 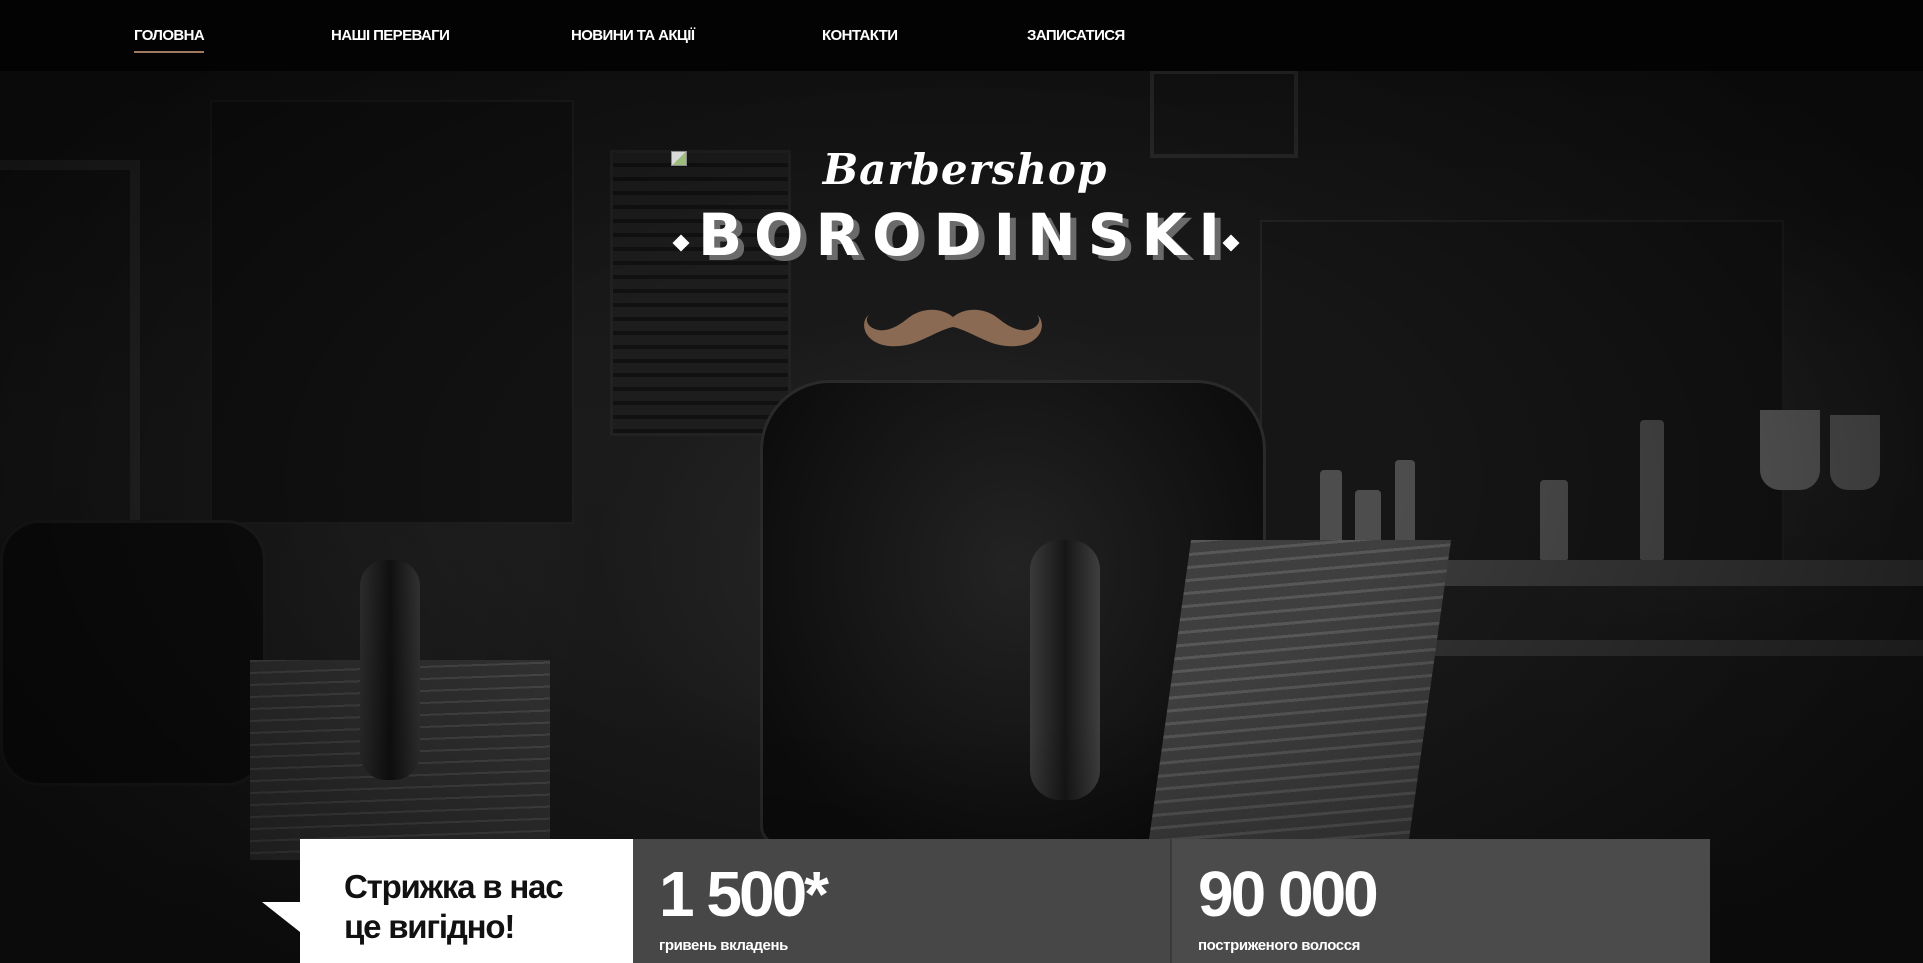 What do you see at coordinates (1440, 901) in the screenshot?
I see `stat-hair-cut: 90 000 постриженого волосся` at bounding box center [1440, 901].